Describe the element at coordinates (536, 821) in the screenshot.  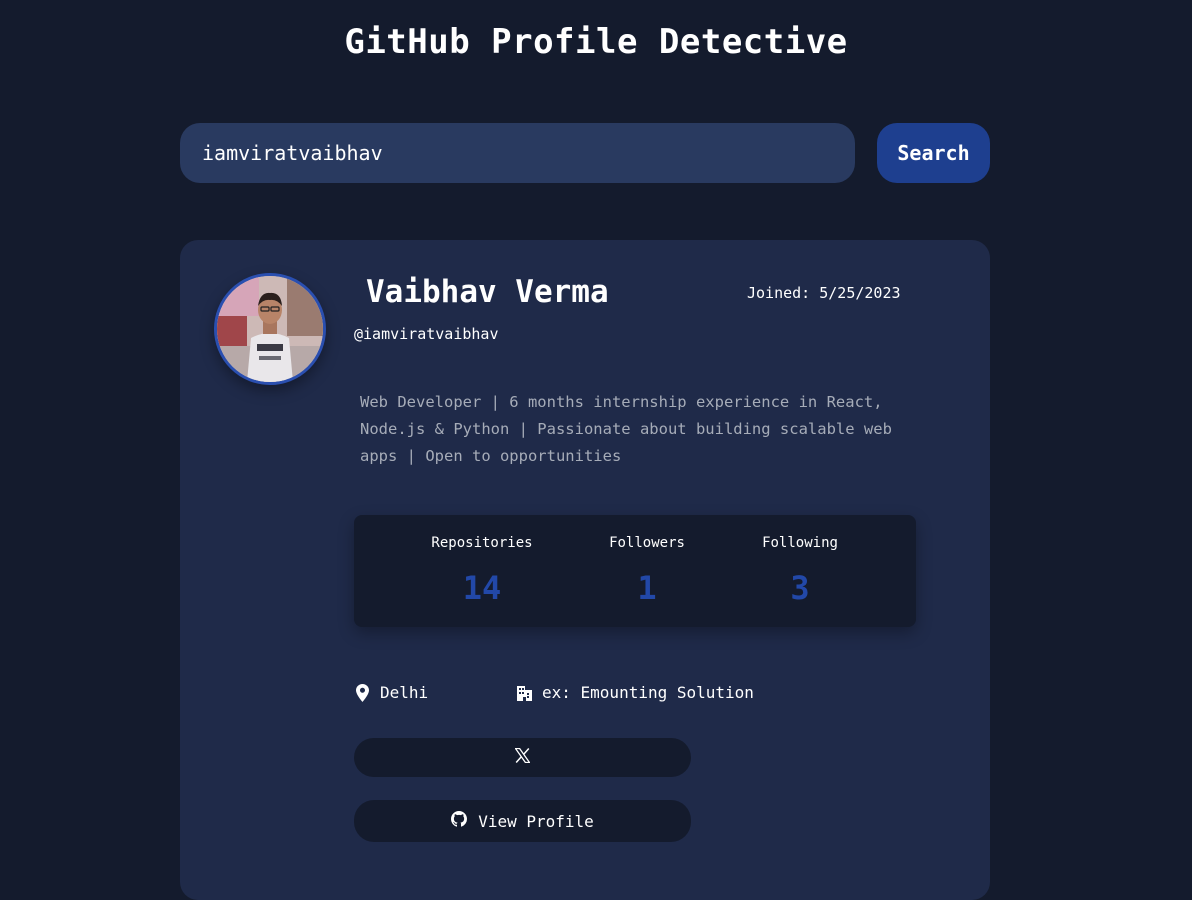
I see `view-profile-label: View Profile` at that location.